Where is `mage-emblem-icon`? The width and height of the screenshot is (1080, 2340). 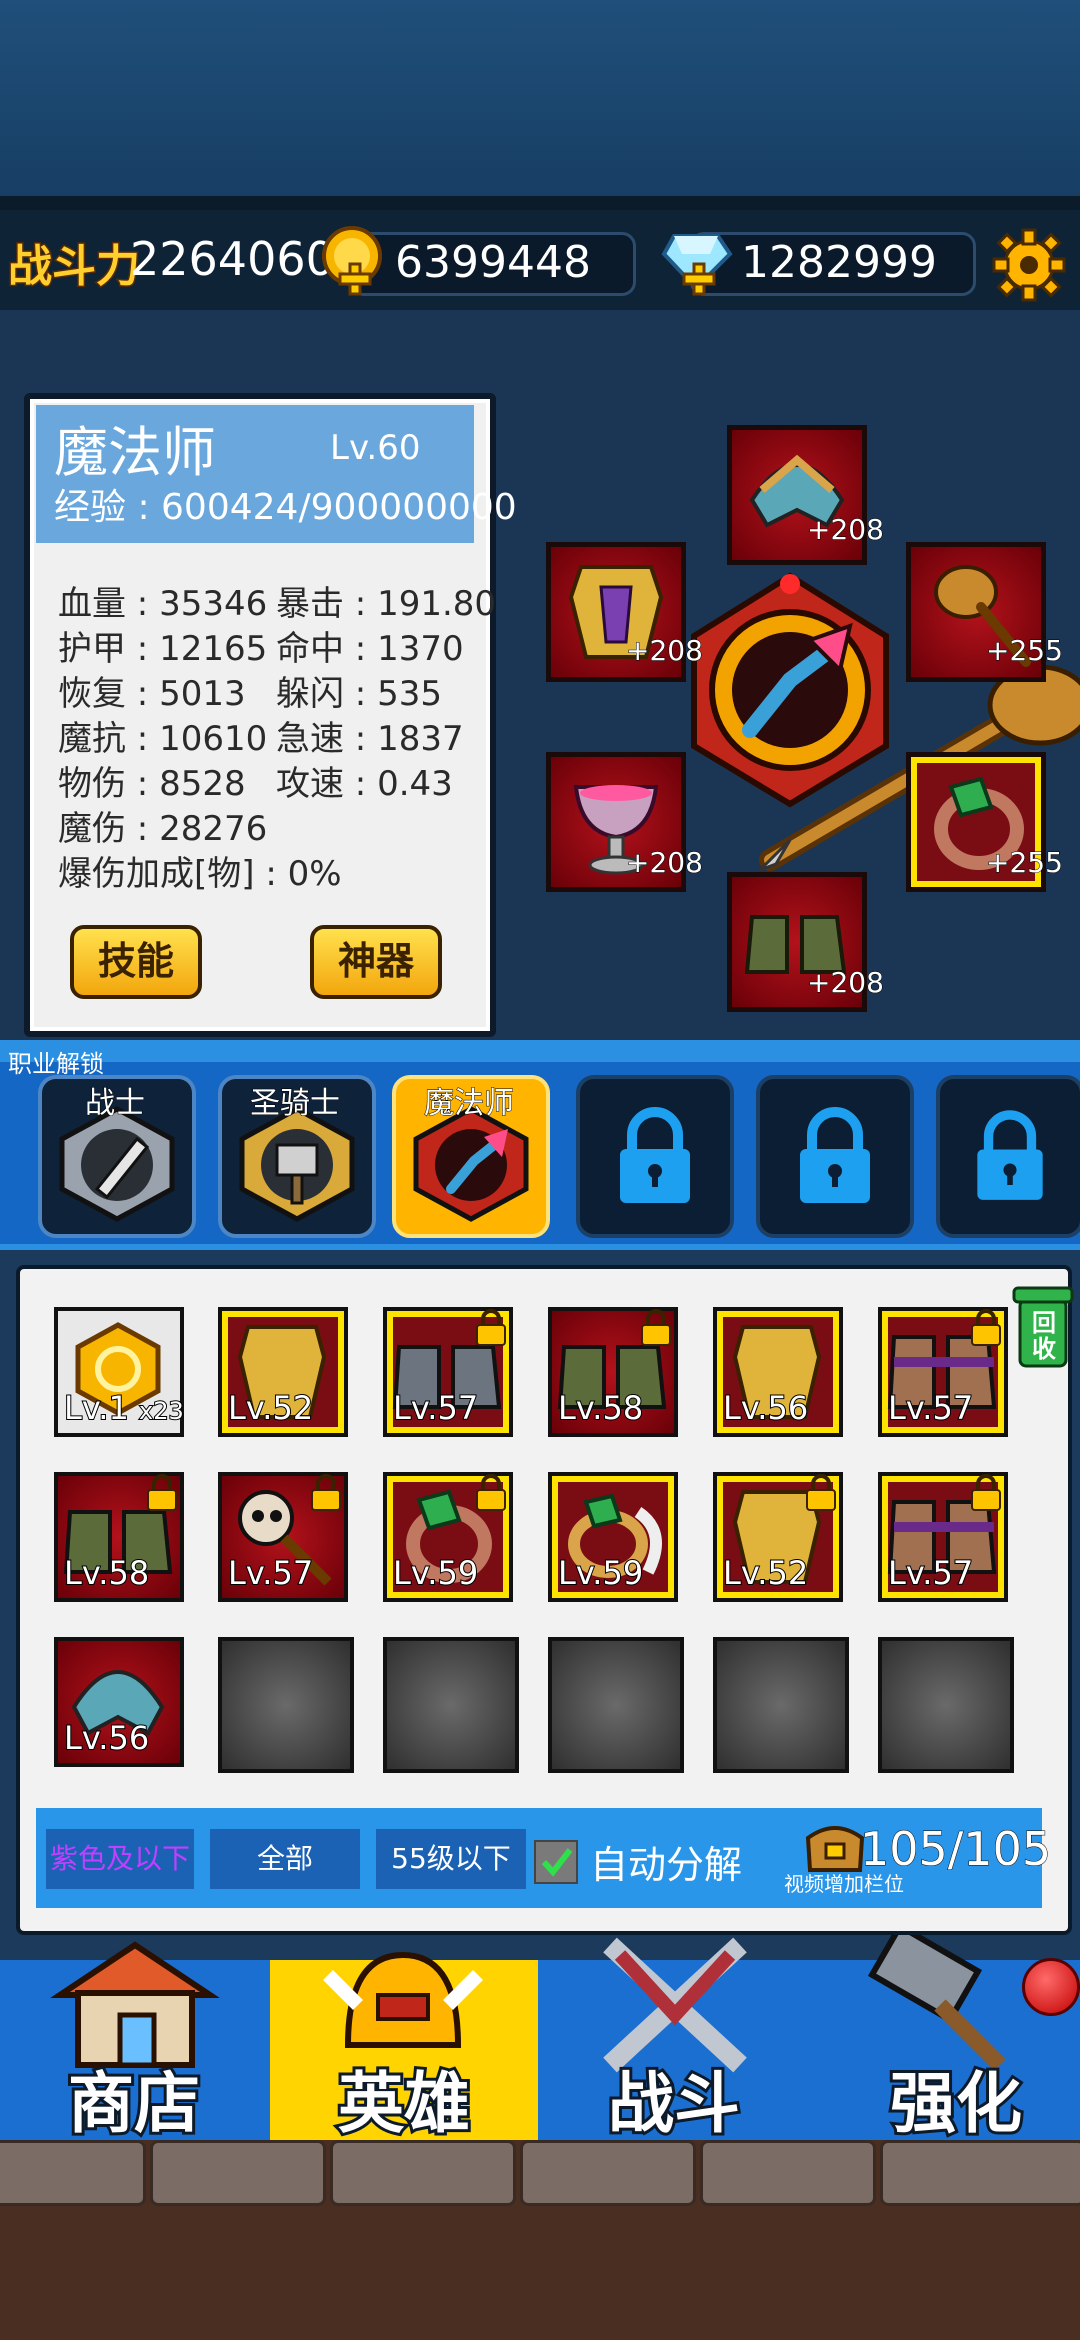 mage-emblem-icon is located at coordinates (790, 690).